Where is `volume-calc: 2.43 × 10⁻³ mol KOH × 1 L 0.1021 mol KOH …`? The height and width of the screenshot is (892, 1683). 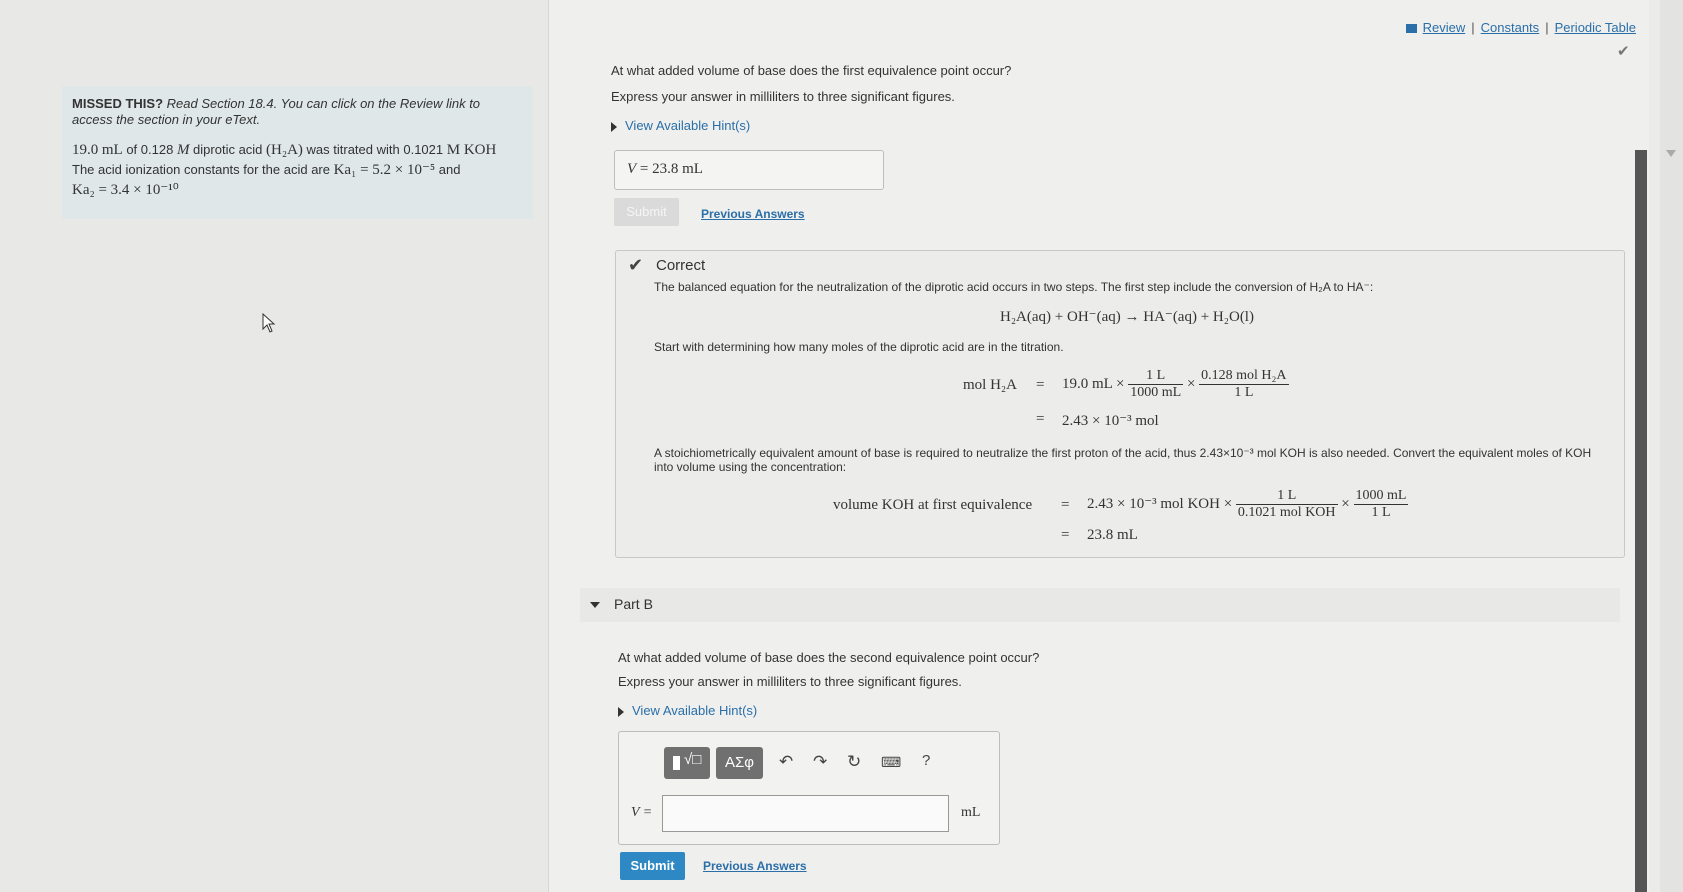
volume-calc: 2.43 × 10⁻³ mol KOH × 1 L 0.1021 mol KOH … is located at coordinates (1248, 504).